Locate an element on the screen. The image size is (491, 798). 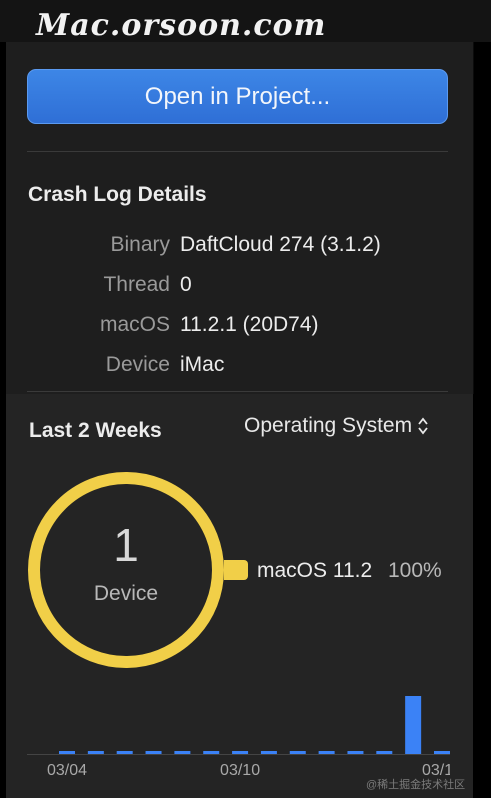
thread-label: Thread is located at coordinates (136, 284).